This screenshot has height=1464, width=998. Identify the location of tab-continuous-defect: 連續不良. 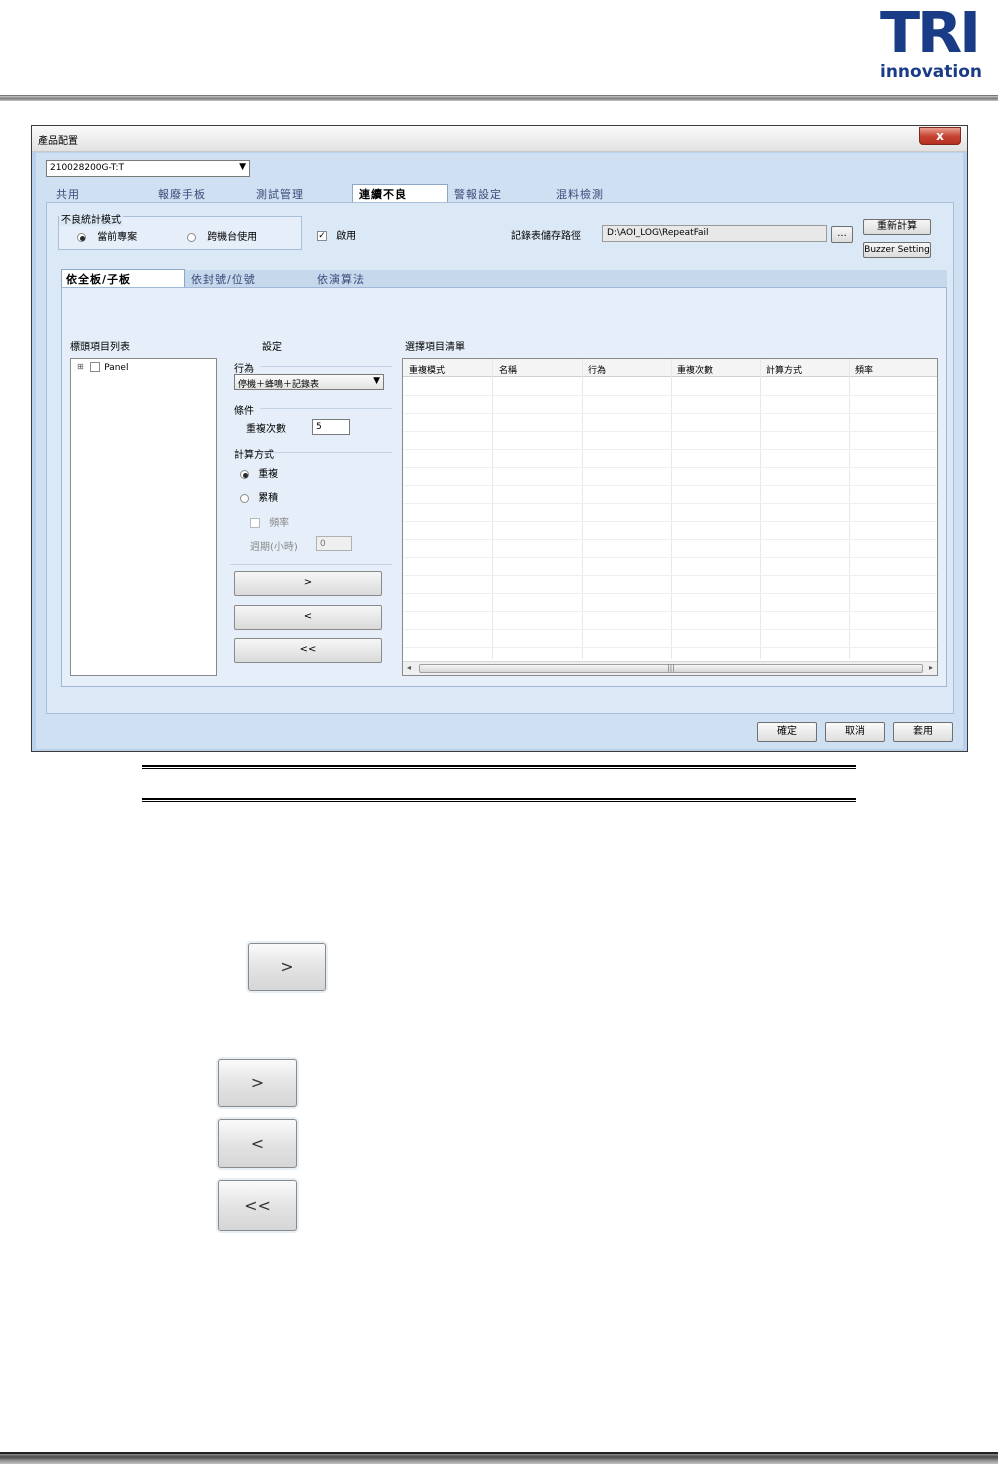
(400, 193).